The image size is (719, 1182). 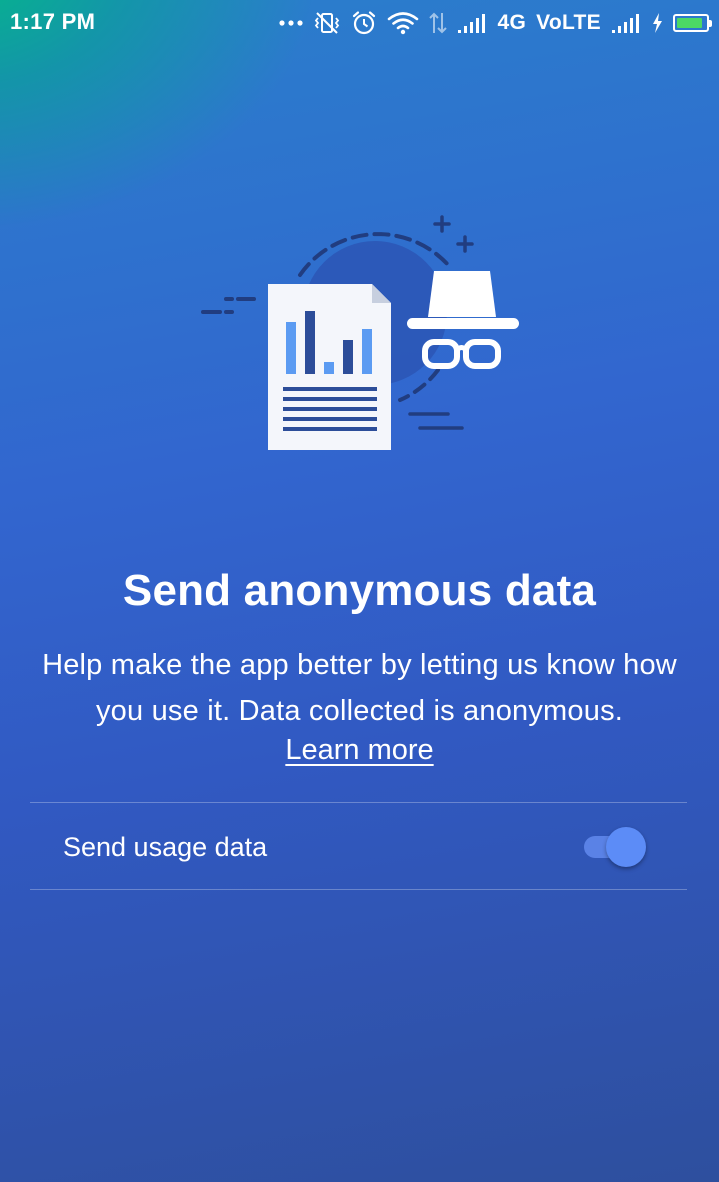 I want to click on alarm-icon, so click(x=364, y=23).